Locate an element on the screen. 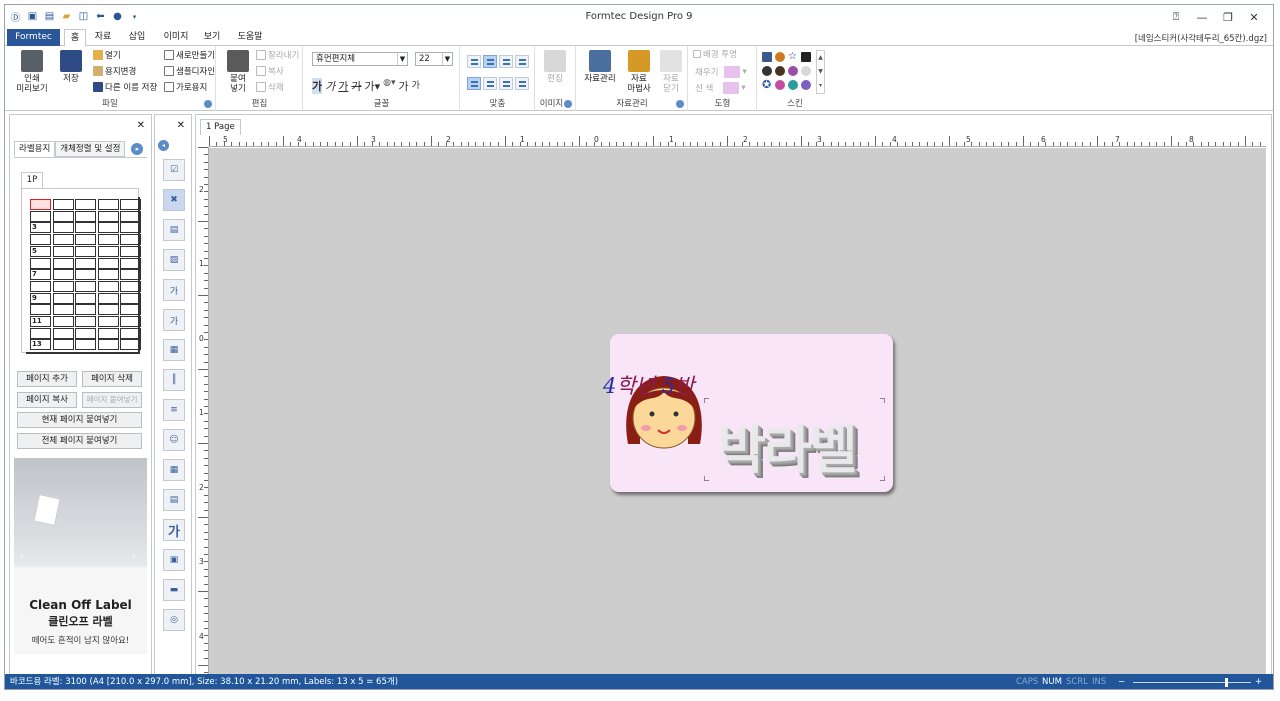 The image size is (1280, 701). label-cell: 11 is located at coordinates (40, 321).